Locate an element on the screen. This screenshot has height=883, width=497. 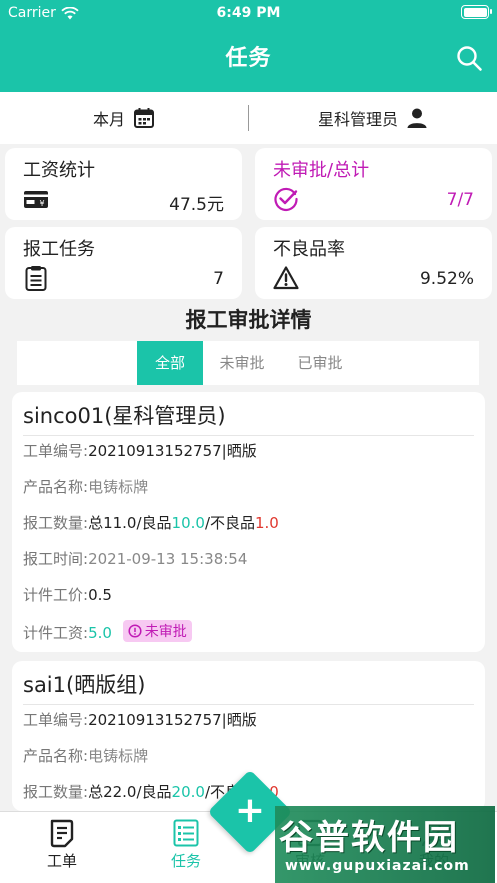
watermark-text: 谷普软件园 is located at coordinates (369, 838).